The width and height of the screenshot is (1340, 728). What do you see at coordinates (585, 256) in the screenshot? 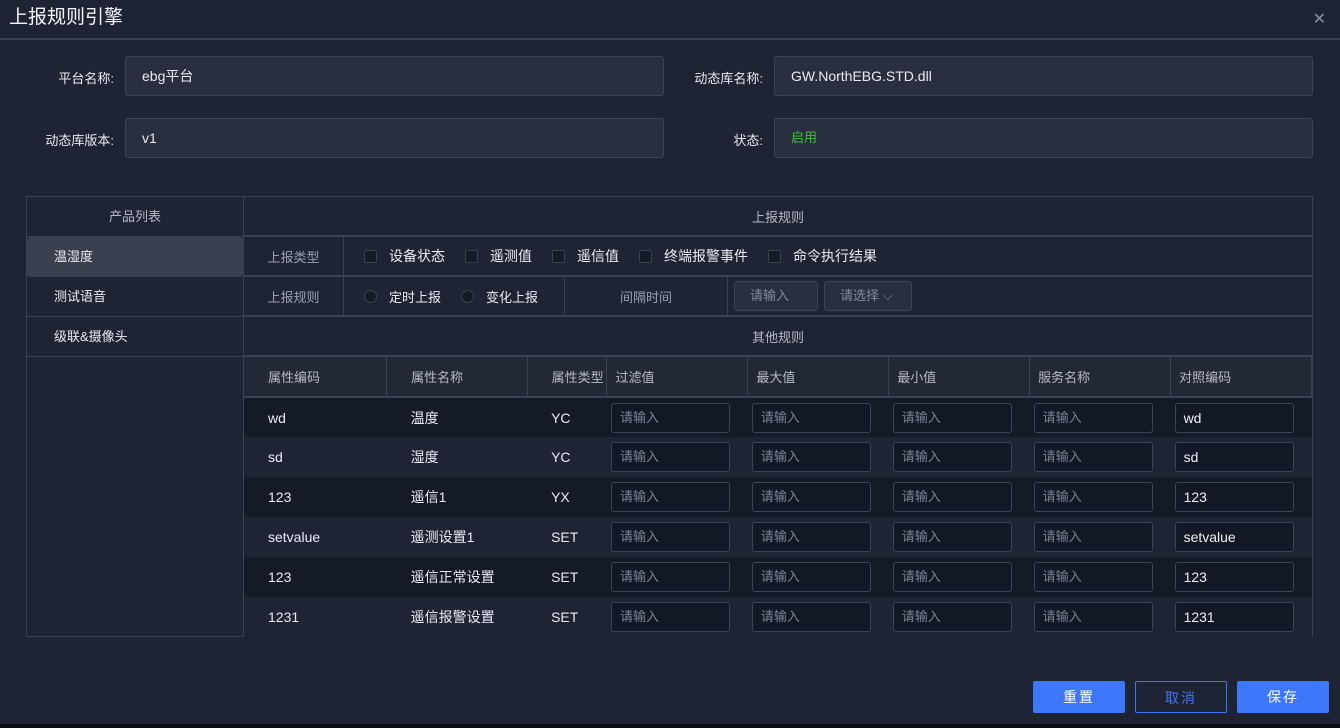
I see `type-checkbox: 遥信值` at bounding box center [585, 256].